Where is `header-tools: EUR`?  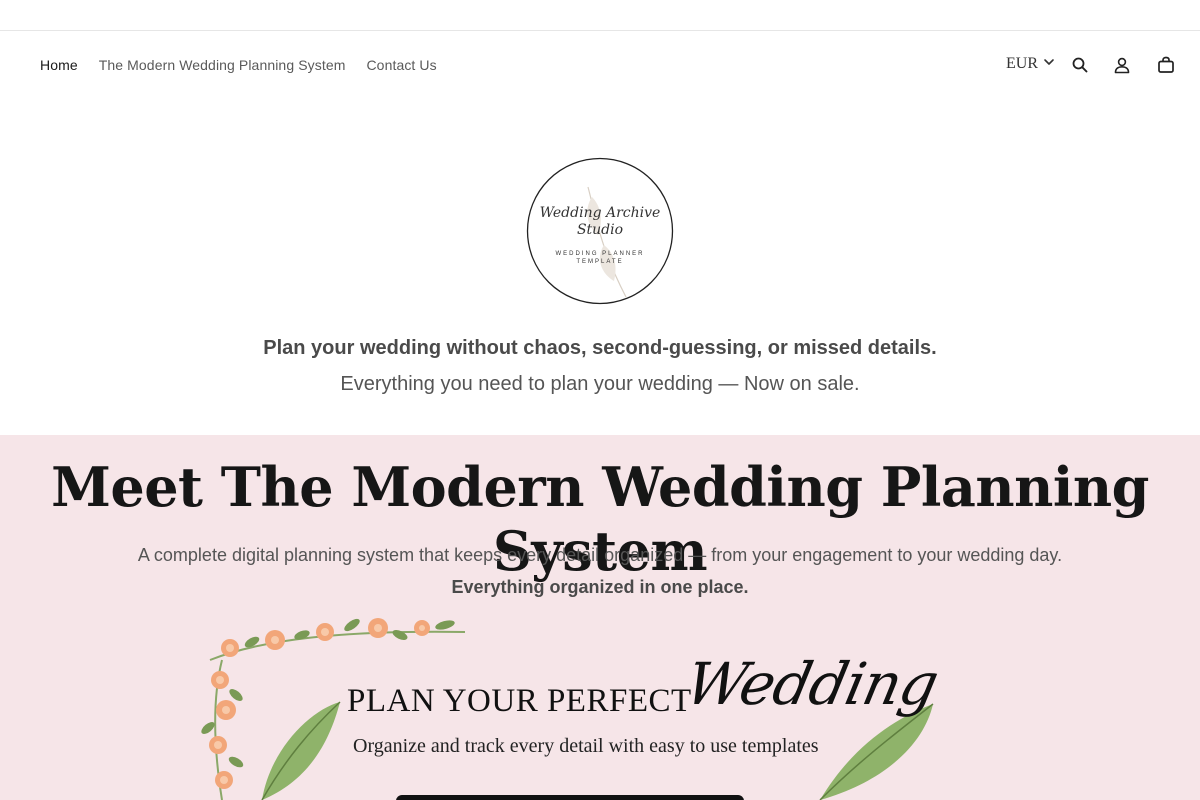
header-tools: EUR is located at coordinates (1080, 65).